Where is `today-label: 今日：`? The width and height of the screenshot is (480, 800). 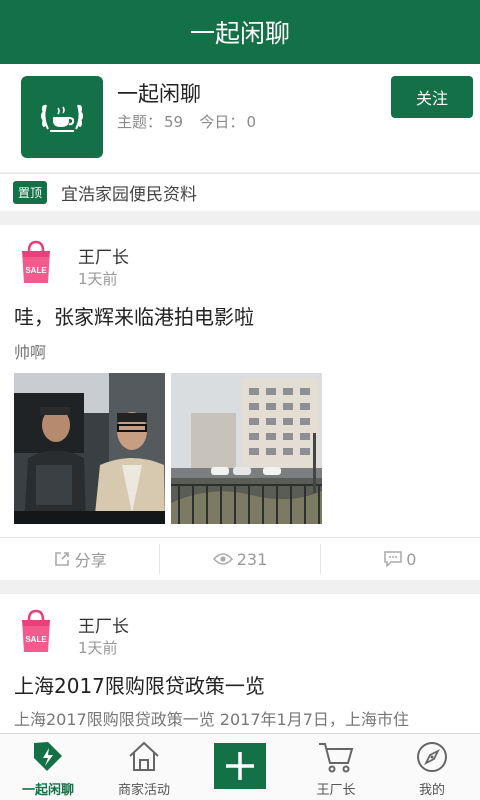 today-label: 今日： is located at coordinates (222, 122).